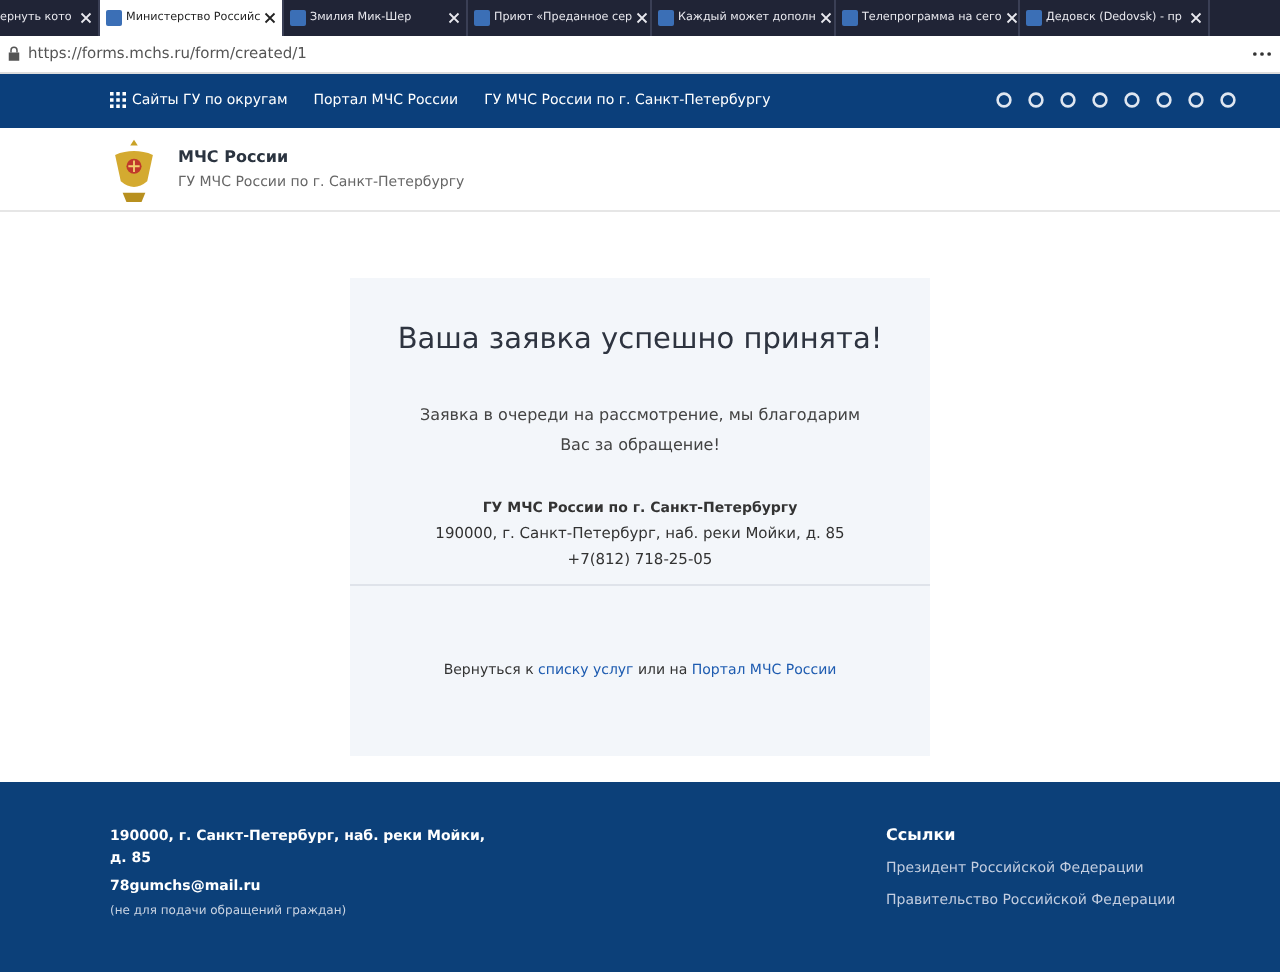  Describe the element at coordinates (640, 430) in the screenshot. I see `confirmation-message: Заявка в очереди на рассмотрение, мы благодарим Вас за обращение!` at that location.